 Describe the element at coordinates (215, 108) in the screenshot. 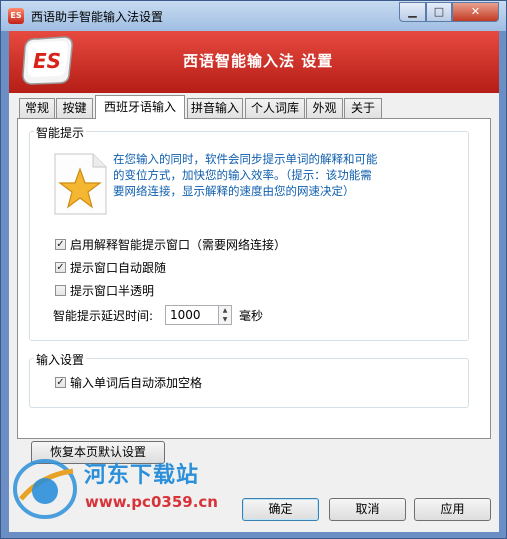

I see `tab-pinyin-input: 拼音输入` at that location.